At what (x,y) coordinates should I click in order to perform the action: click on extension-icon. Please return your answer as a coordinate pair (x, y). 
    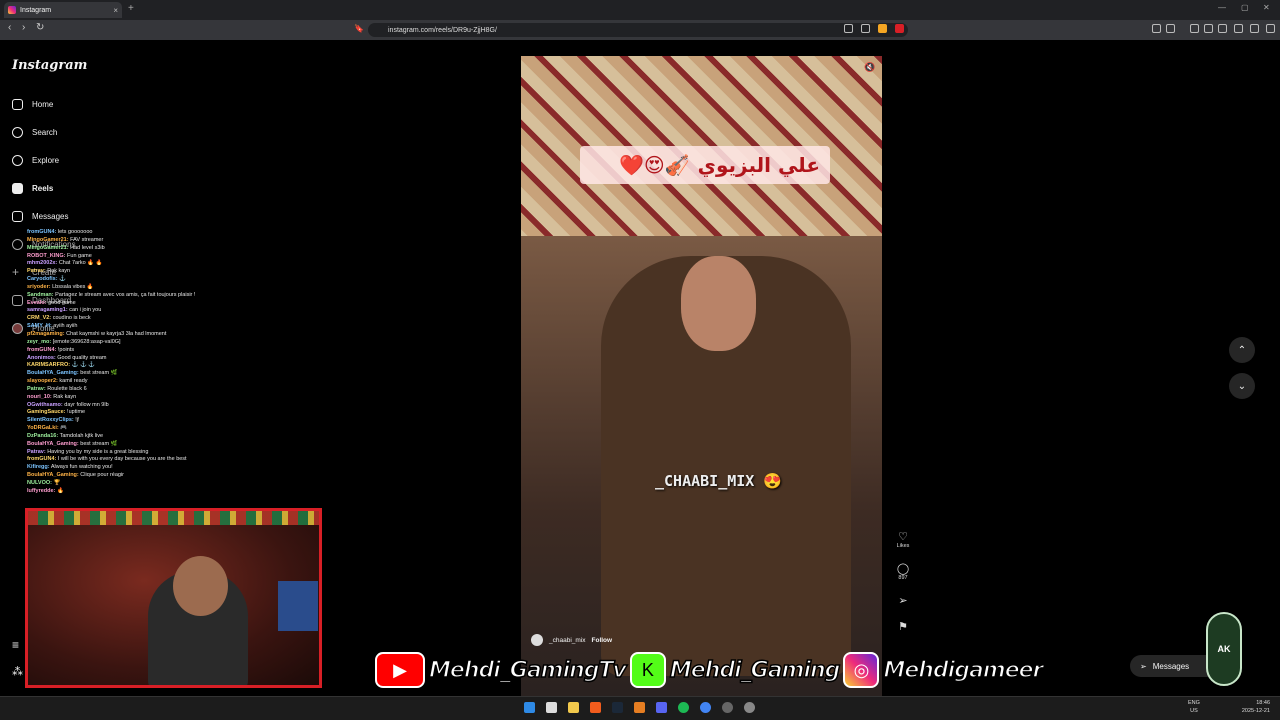
    Looking at the image, I should click on (1156, 28).